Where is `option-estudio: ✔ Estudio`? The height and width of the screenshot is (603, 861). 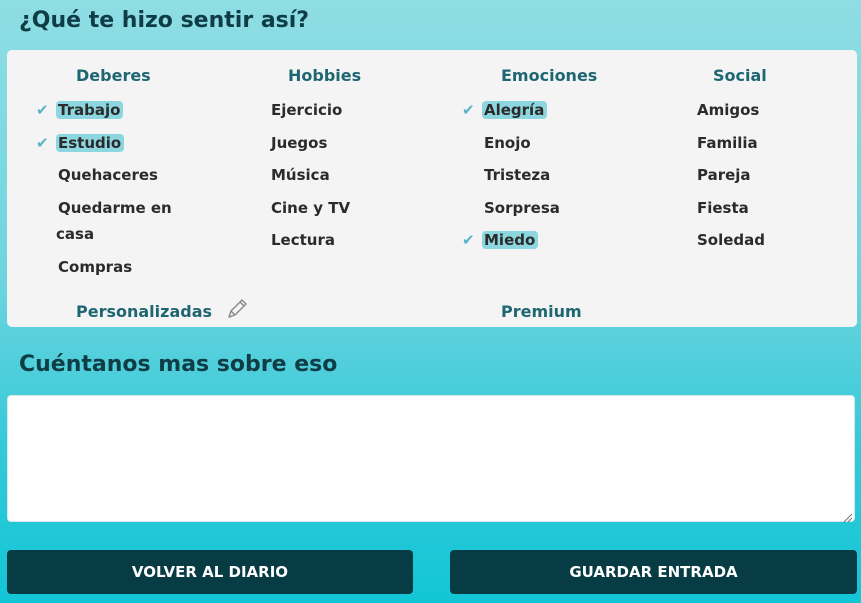 option-estudio: ✔ Estudio is located at coordinates (111, 143).